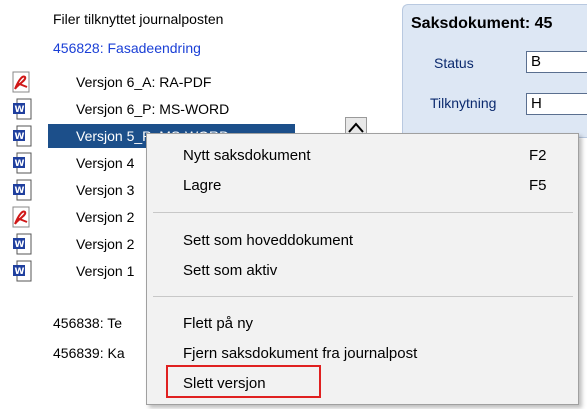 This screenshot has width=587, height=409. What do you see at coordinates (362, 156) in the screenshot?
I see `menu-item-nytt-saksdokument: Nytt saksdokument F2` at bounding box center [362, 156].